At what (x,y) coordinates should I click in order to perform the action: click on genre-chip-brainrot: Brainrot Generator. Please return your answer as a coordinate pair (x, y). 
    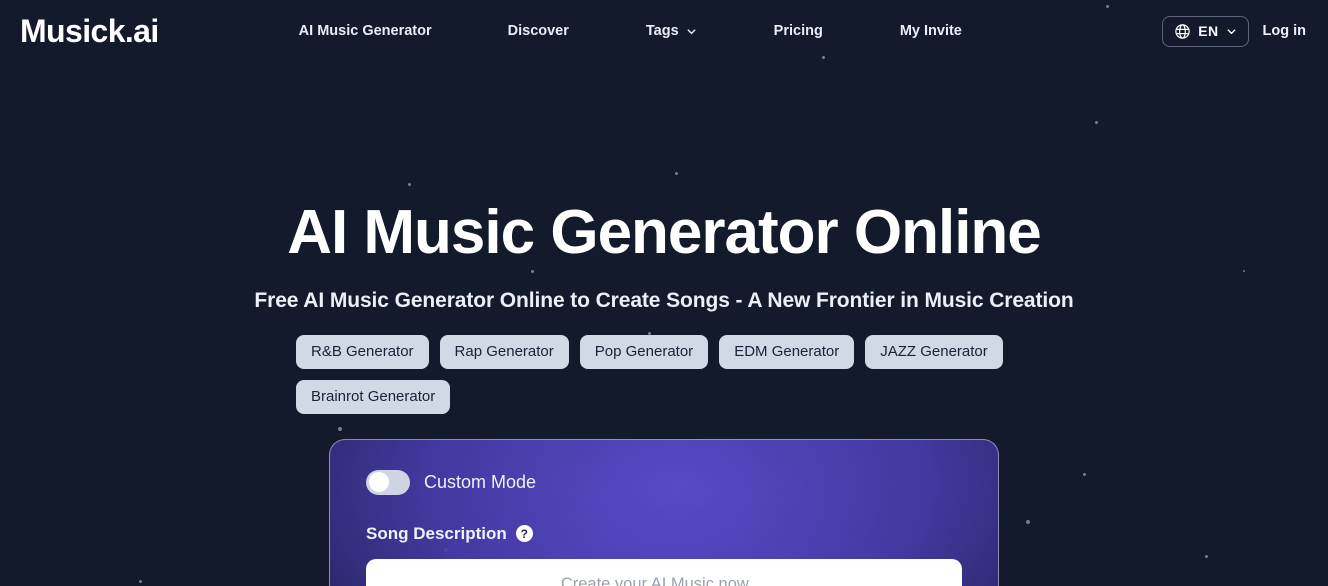
    Looking at the image, I should click on (373, 396).